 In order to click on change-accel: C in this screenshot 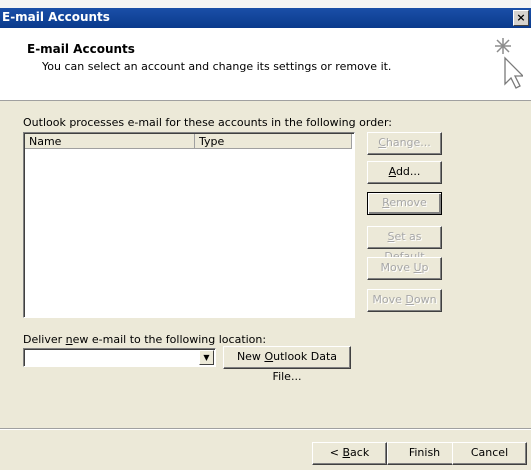, I will do `click(382, 142)`.